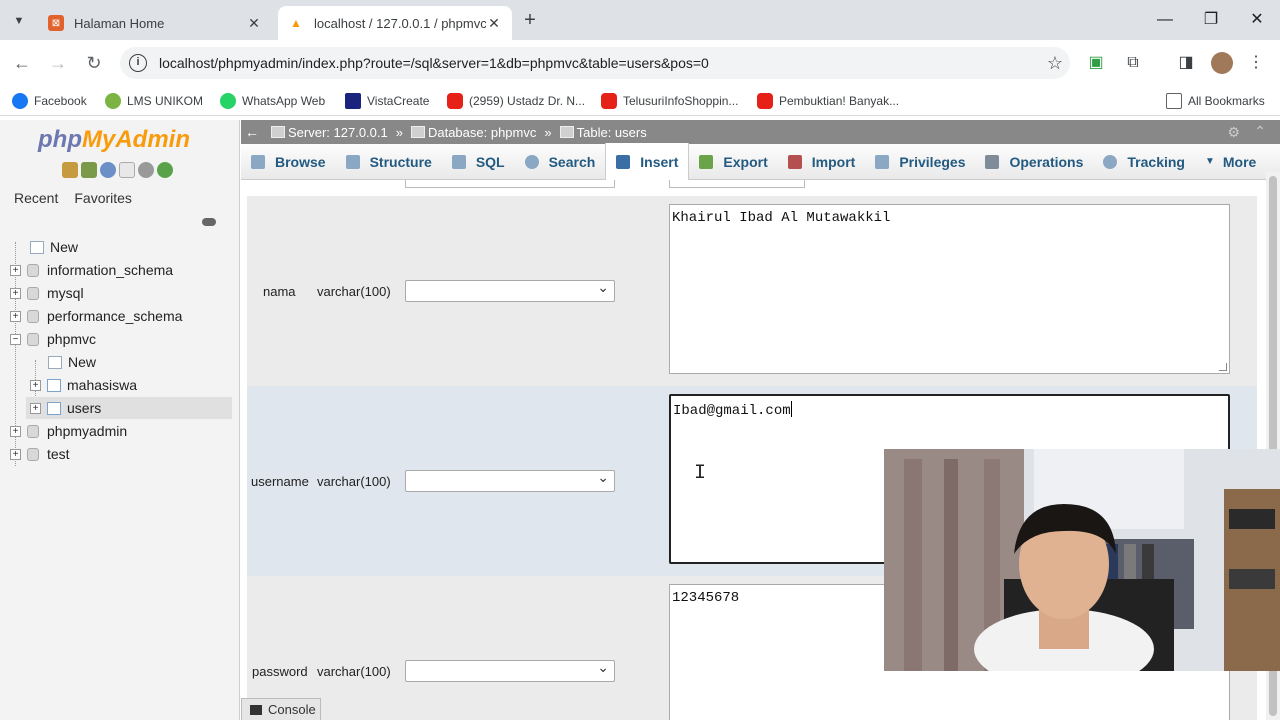 The image size is (1280, 720). Describe the element at coordinates (1233, 132) in the screenshot. I see `settings-gear-icon: ⚙` at that location.